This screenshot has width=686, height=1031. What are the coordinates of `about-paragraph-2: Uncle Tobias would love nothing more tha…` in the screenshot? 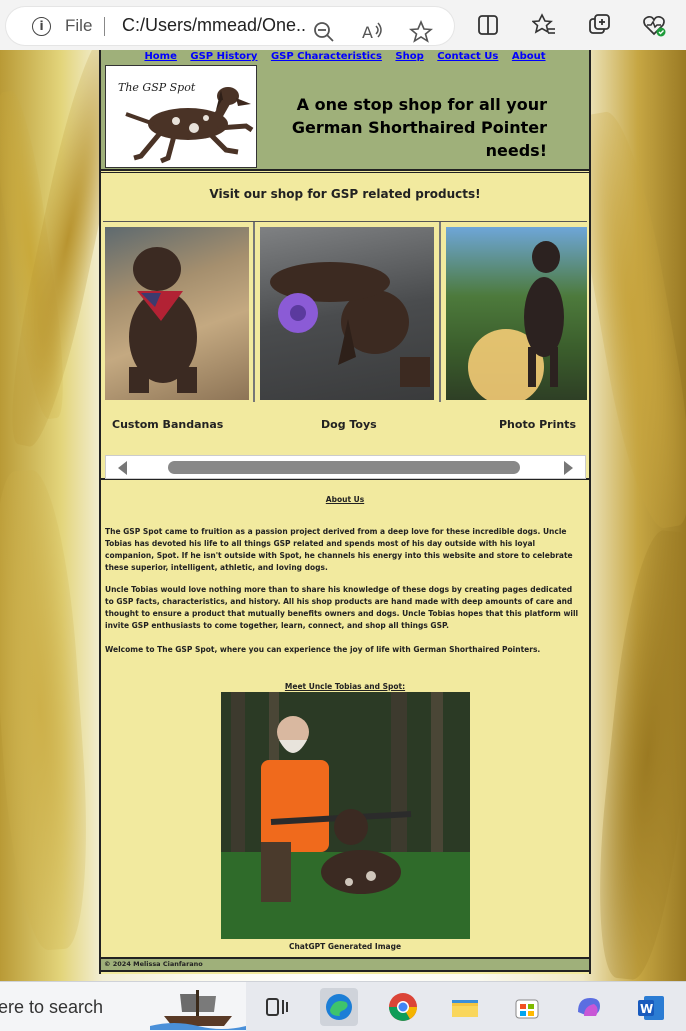 It's located at (342, 607).